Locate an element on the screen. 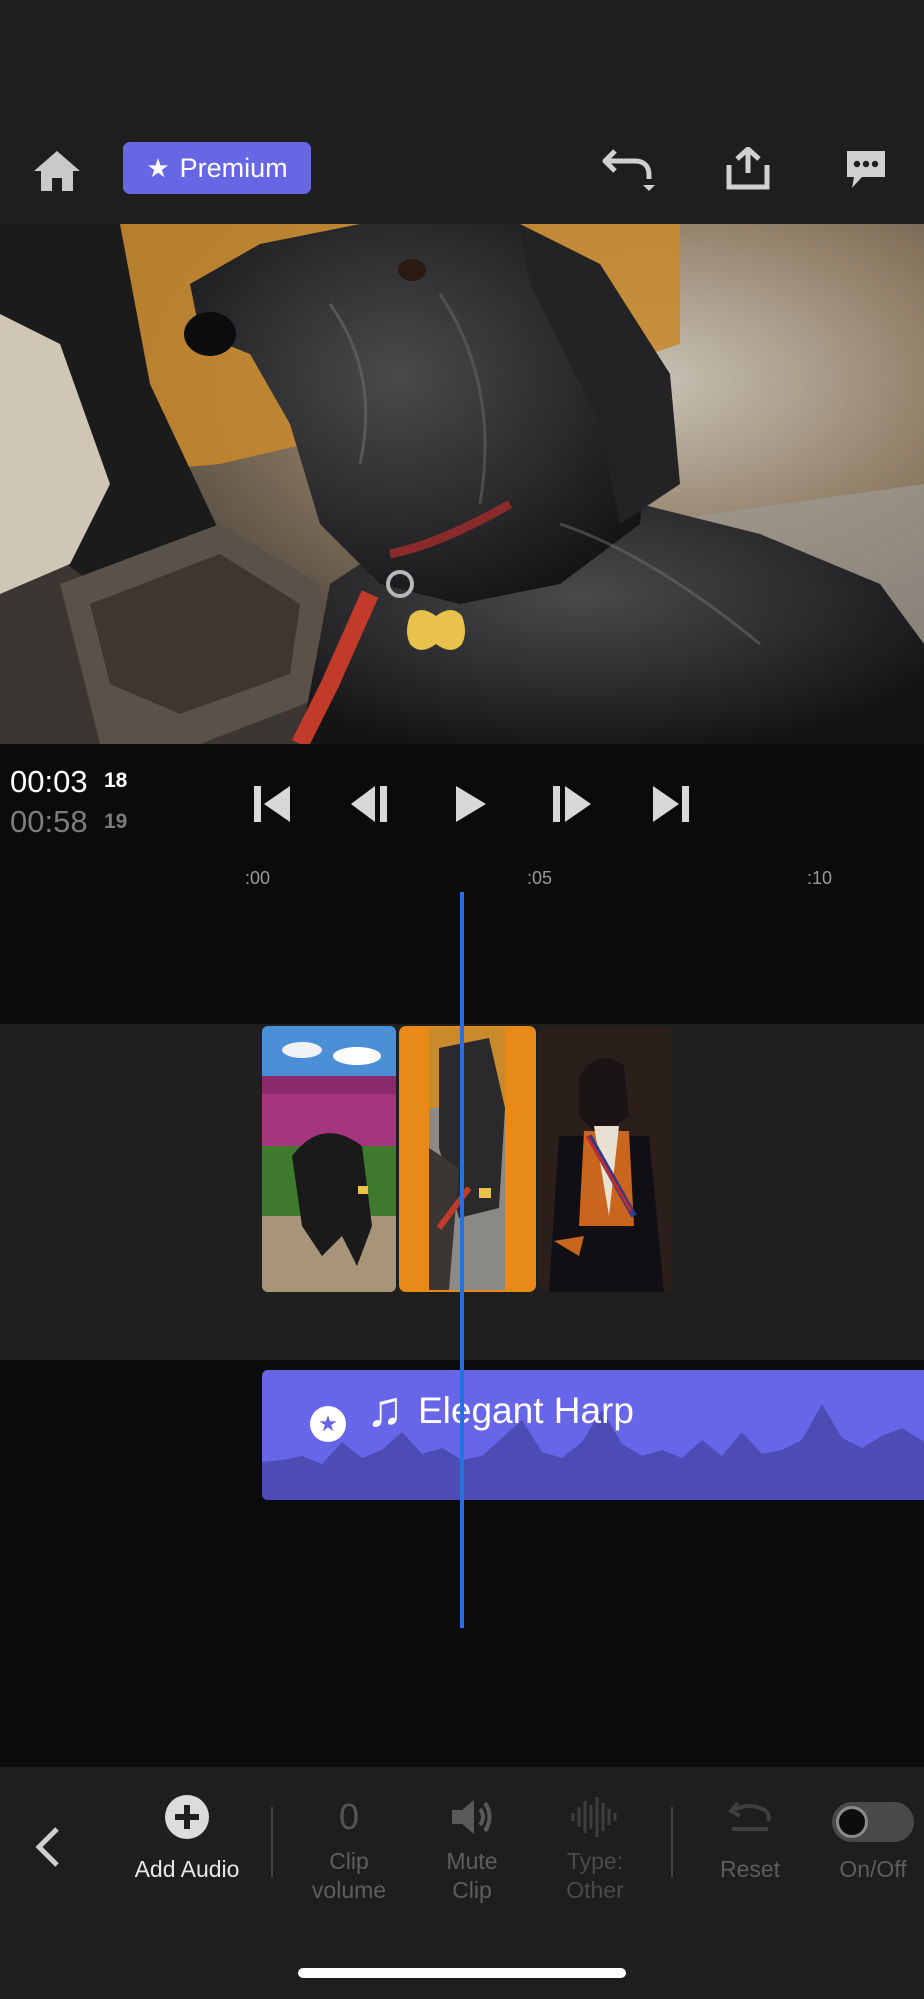 Image resolution: width=924 pixels, height=1999 pixels. audio-clip: ★ ♫ Elegant Harp is located at coordinates (593, 1435).